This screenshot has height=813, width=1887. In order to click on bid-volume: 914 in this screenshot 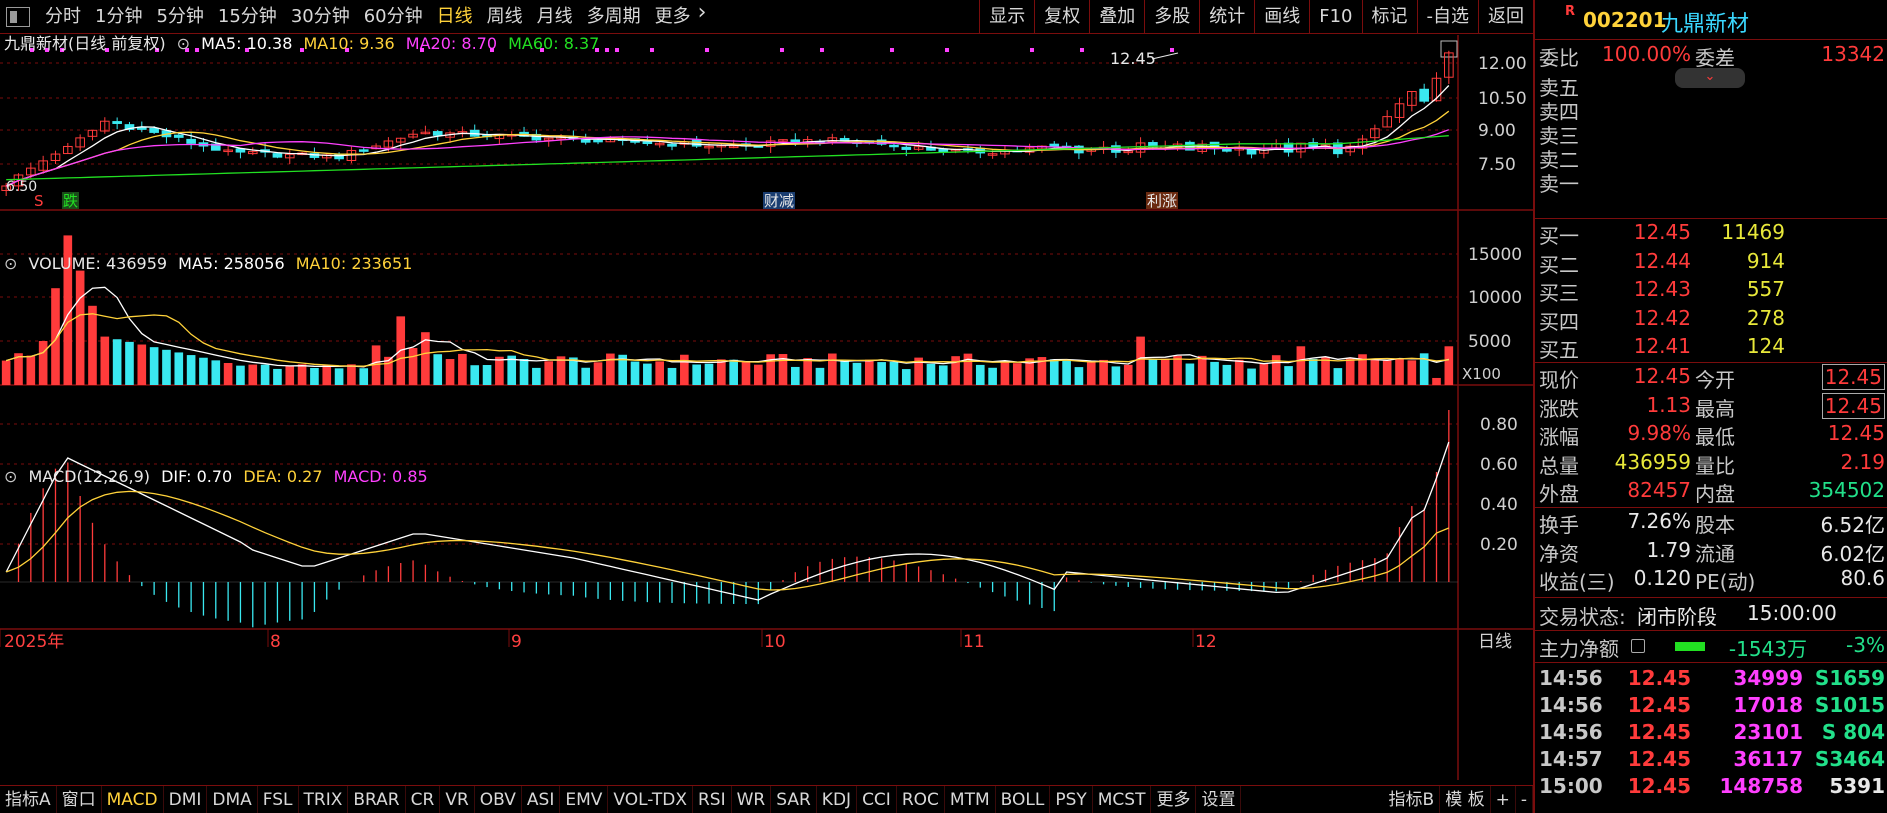, I will do `click(1765, 260)`.